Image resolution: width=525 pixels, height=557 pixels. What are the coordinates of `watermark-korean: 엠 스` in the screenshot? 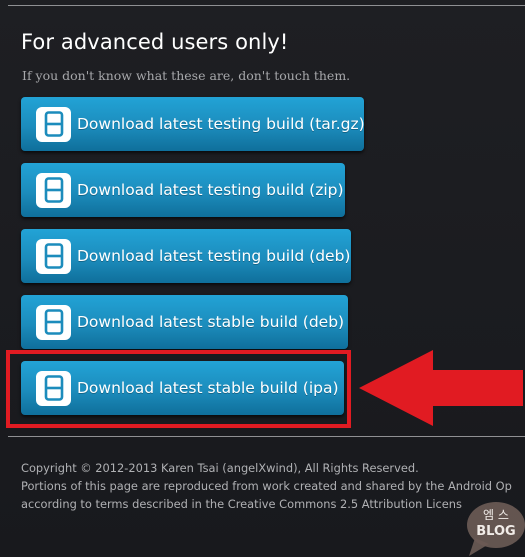 It's located at (496, 515).